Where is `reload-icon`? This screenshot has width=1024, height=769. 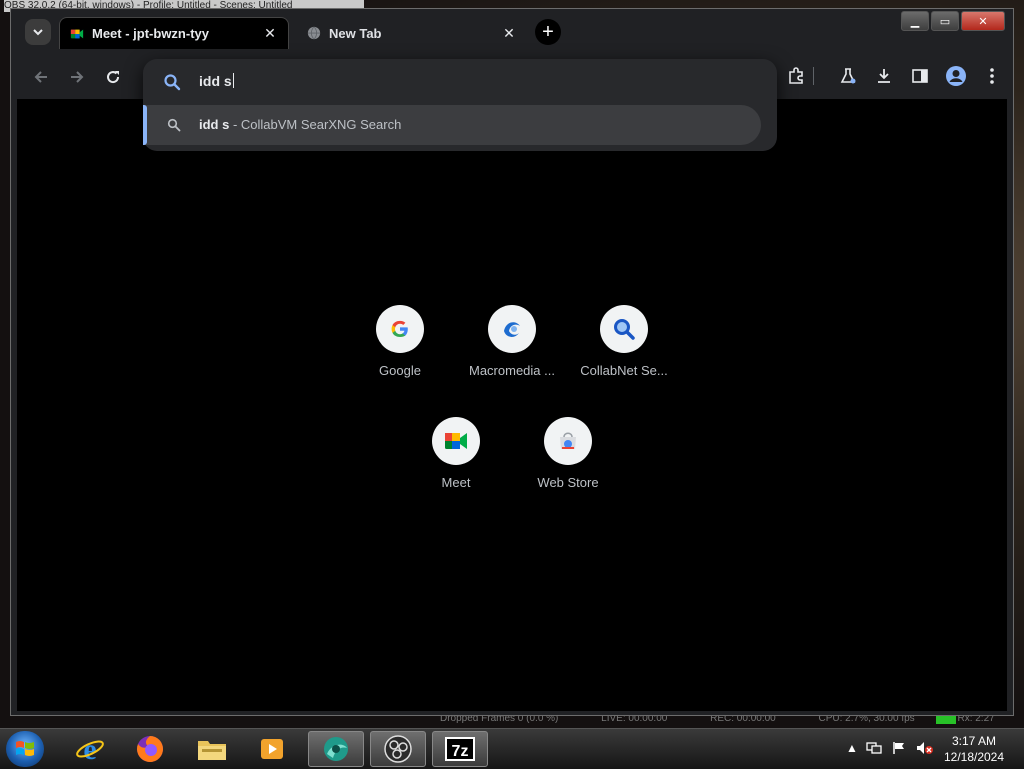 reload-icon is located at coordinates (113, 77).